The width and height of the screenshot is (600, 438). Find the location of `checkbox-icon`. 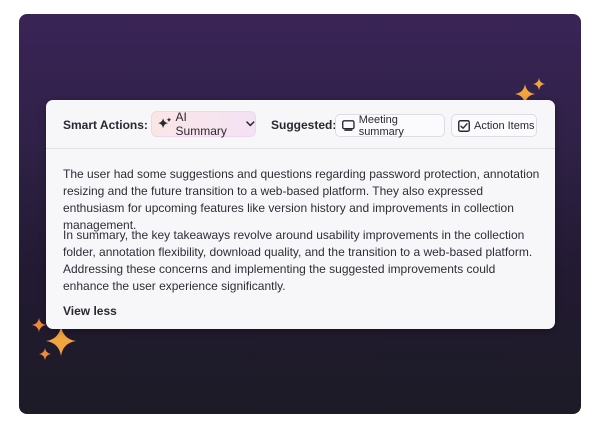

checkbox-icon is located at coordinates (464, 125).